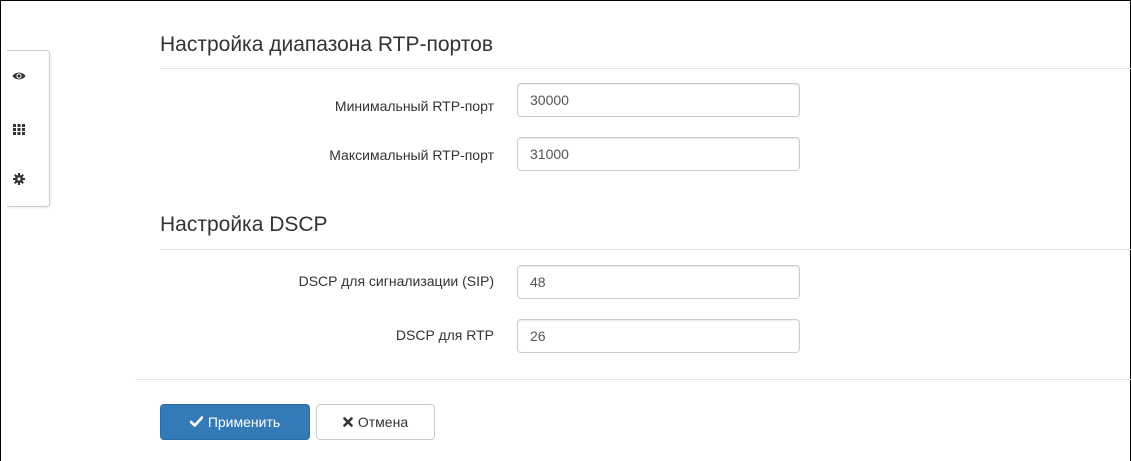  What do you see at coordinates (658, 100) in the screenshot?
I see `min-rtp-port-input` at bounding box center [658, 100].